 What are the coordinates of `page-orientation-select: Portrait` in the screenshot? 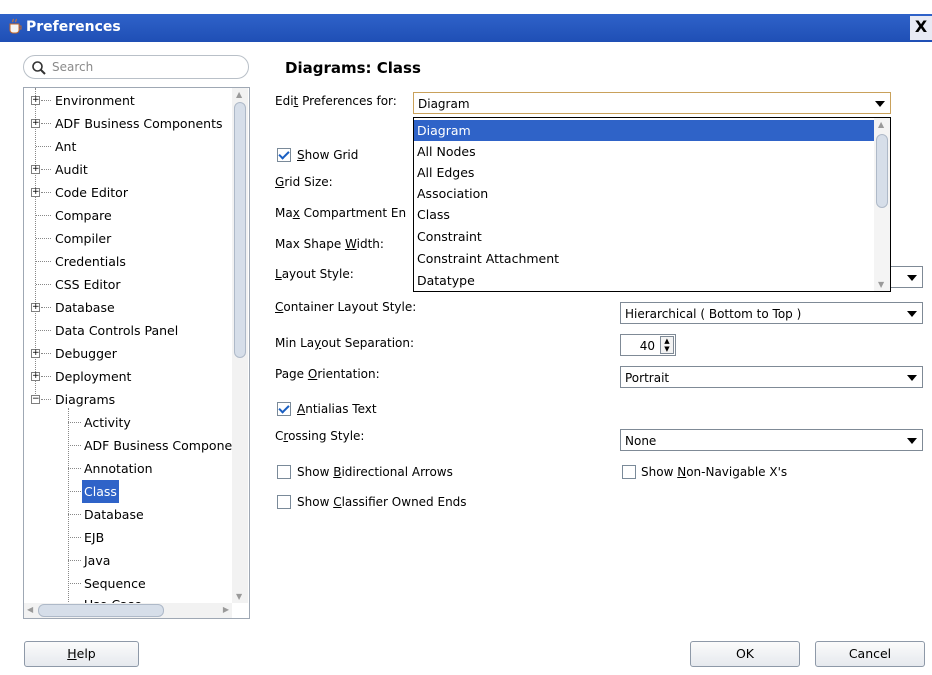 It's located at (771, 377).